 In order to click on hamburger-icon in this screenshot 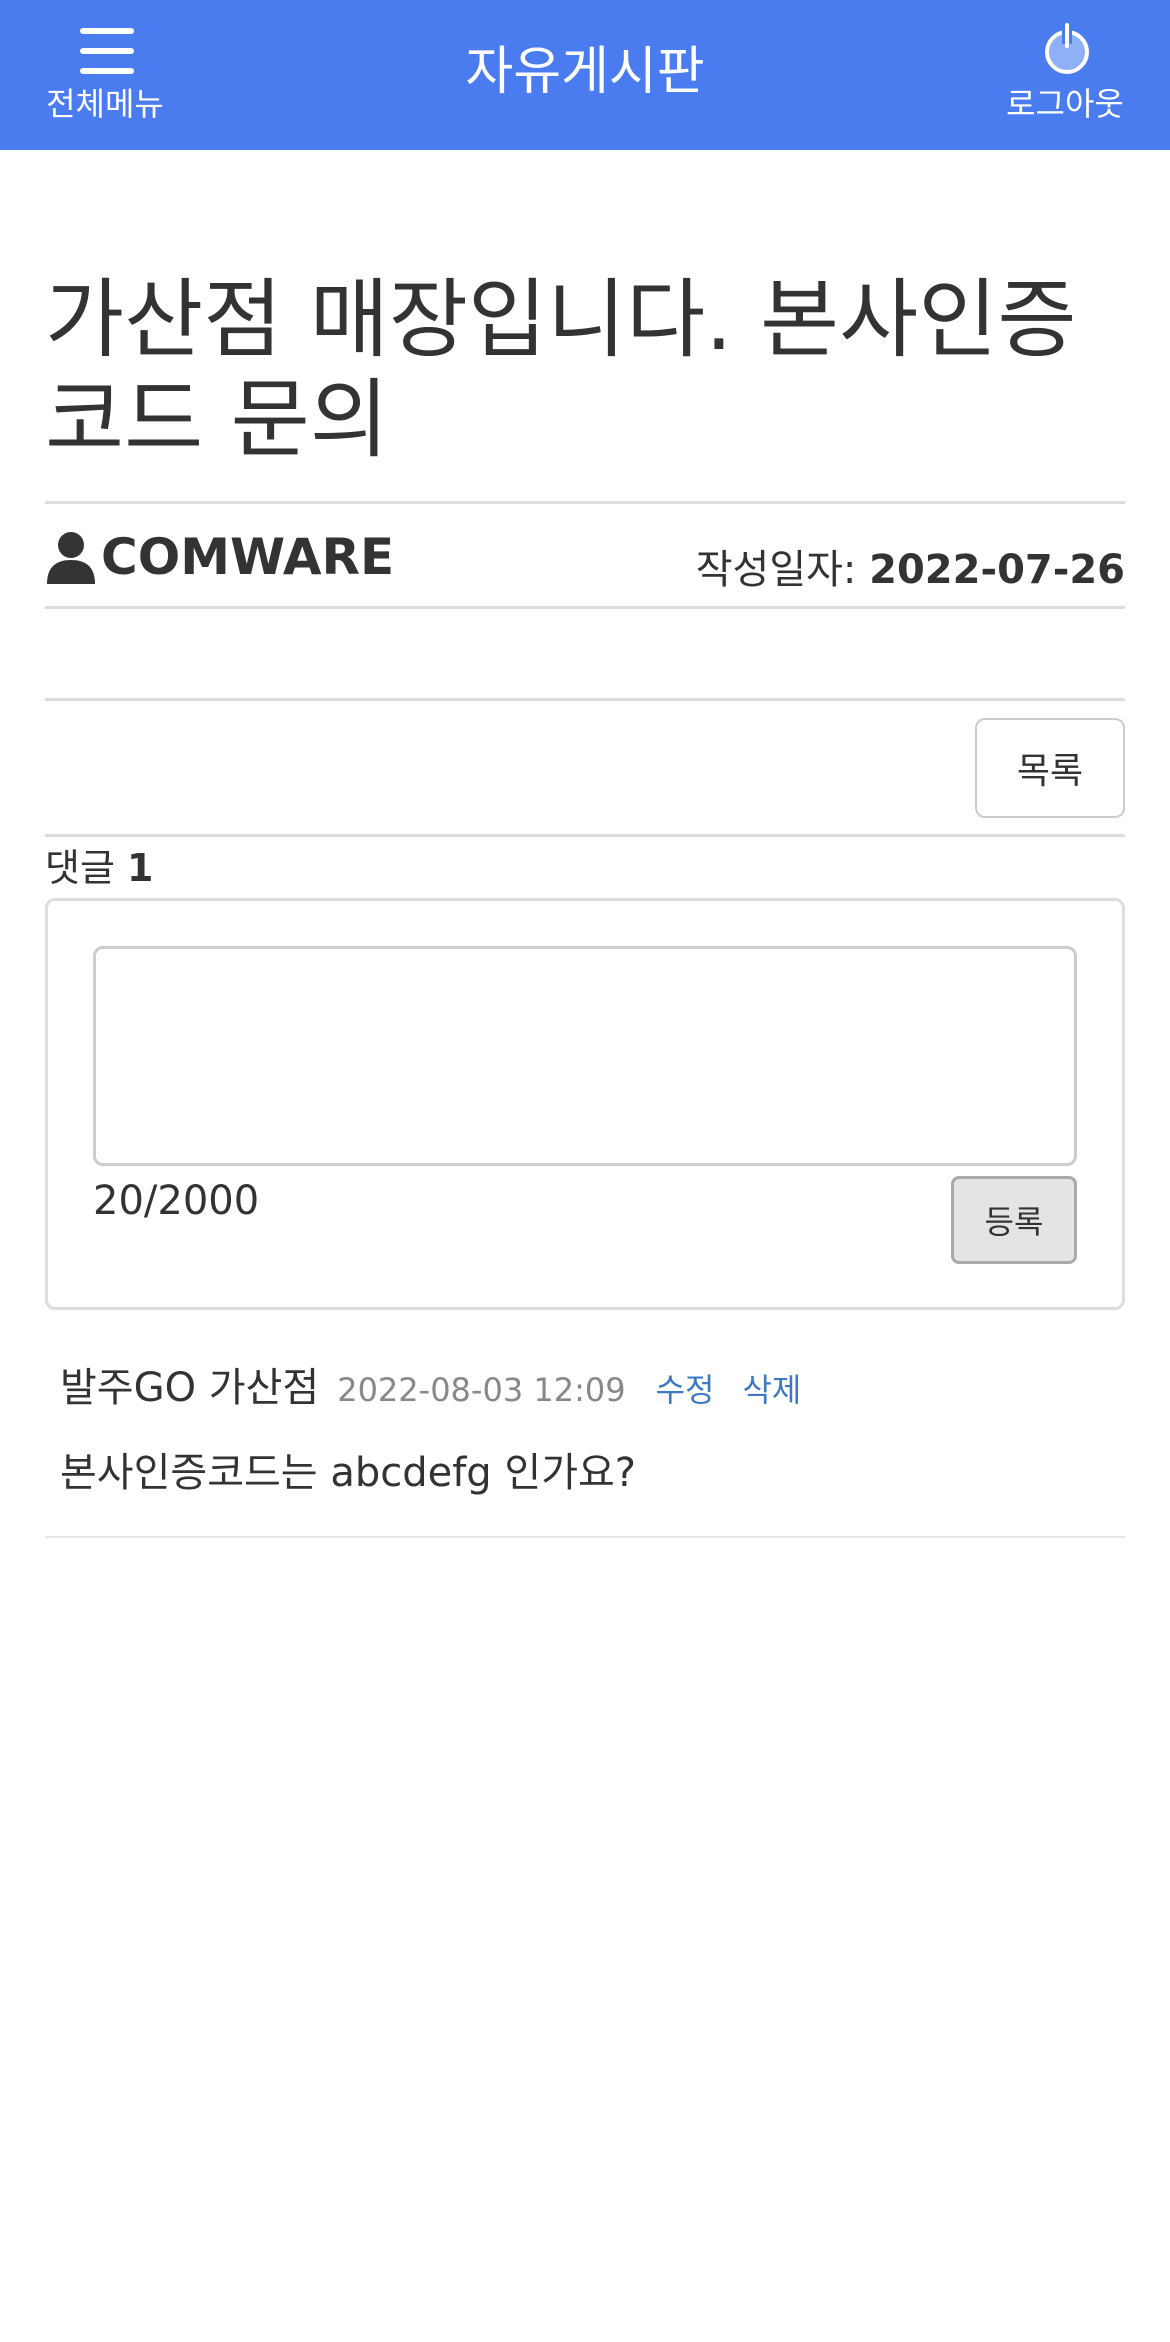, I will do `click(107, 51)`.